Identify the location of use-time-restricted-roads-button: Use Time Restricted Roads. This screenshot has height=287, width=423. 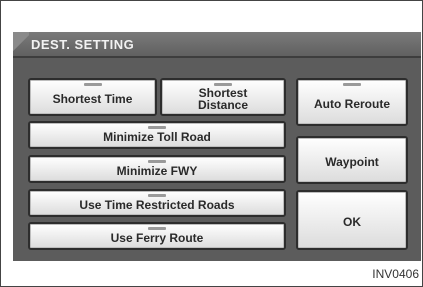
(157, 203).